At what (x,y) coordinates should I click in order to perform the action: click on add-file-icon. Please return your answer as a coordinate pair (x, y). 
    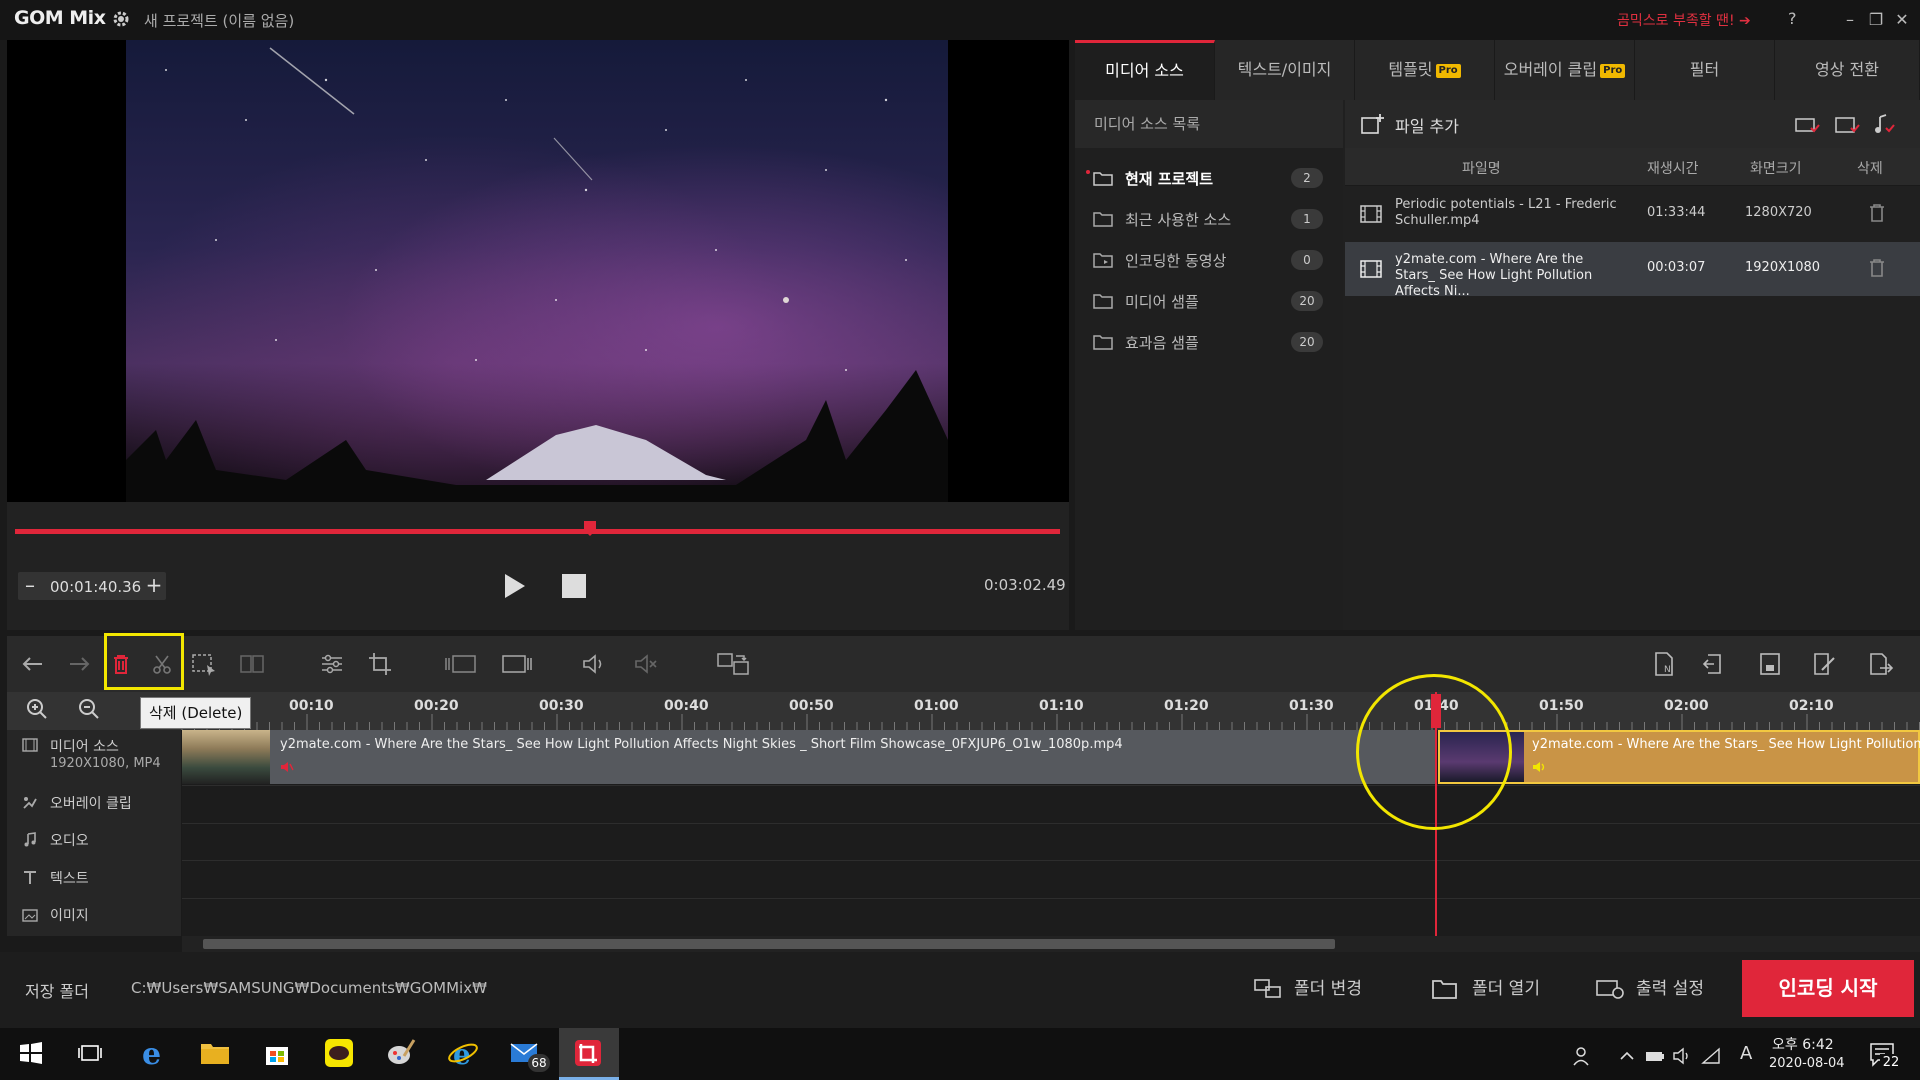
    Looking at the image, I should click on (1373, 124).